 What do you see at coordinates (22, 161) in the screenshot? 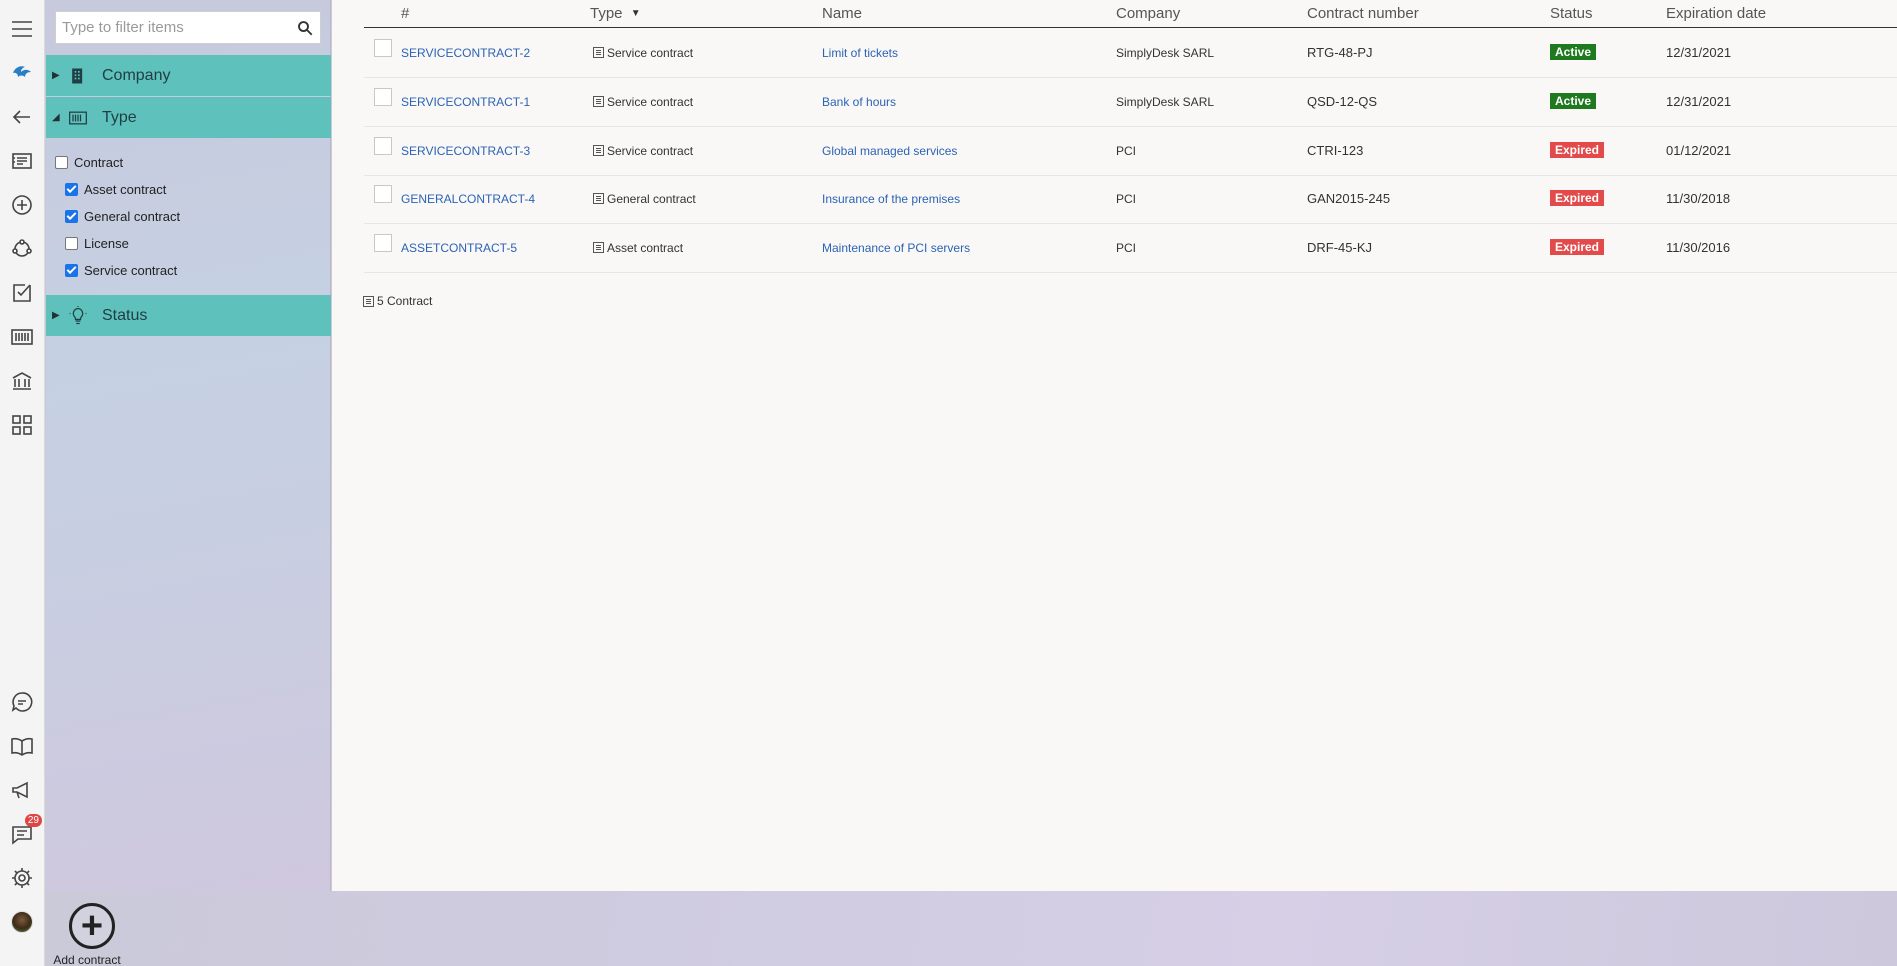
I see `tickets-icon` at bounding box center [22, 161].